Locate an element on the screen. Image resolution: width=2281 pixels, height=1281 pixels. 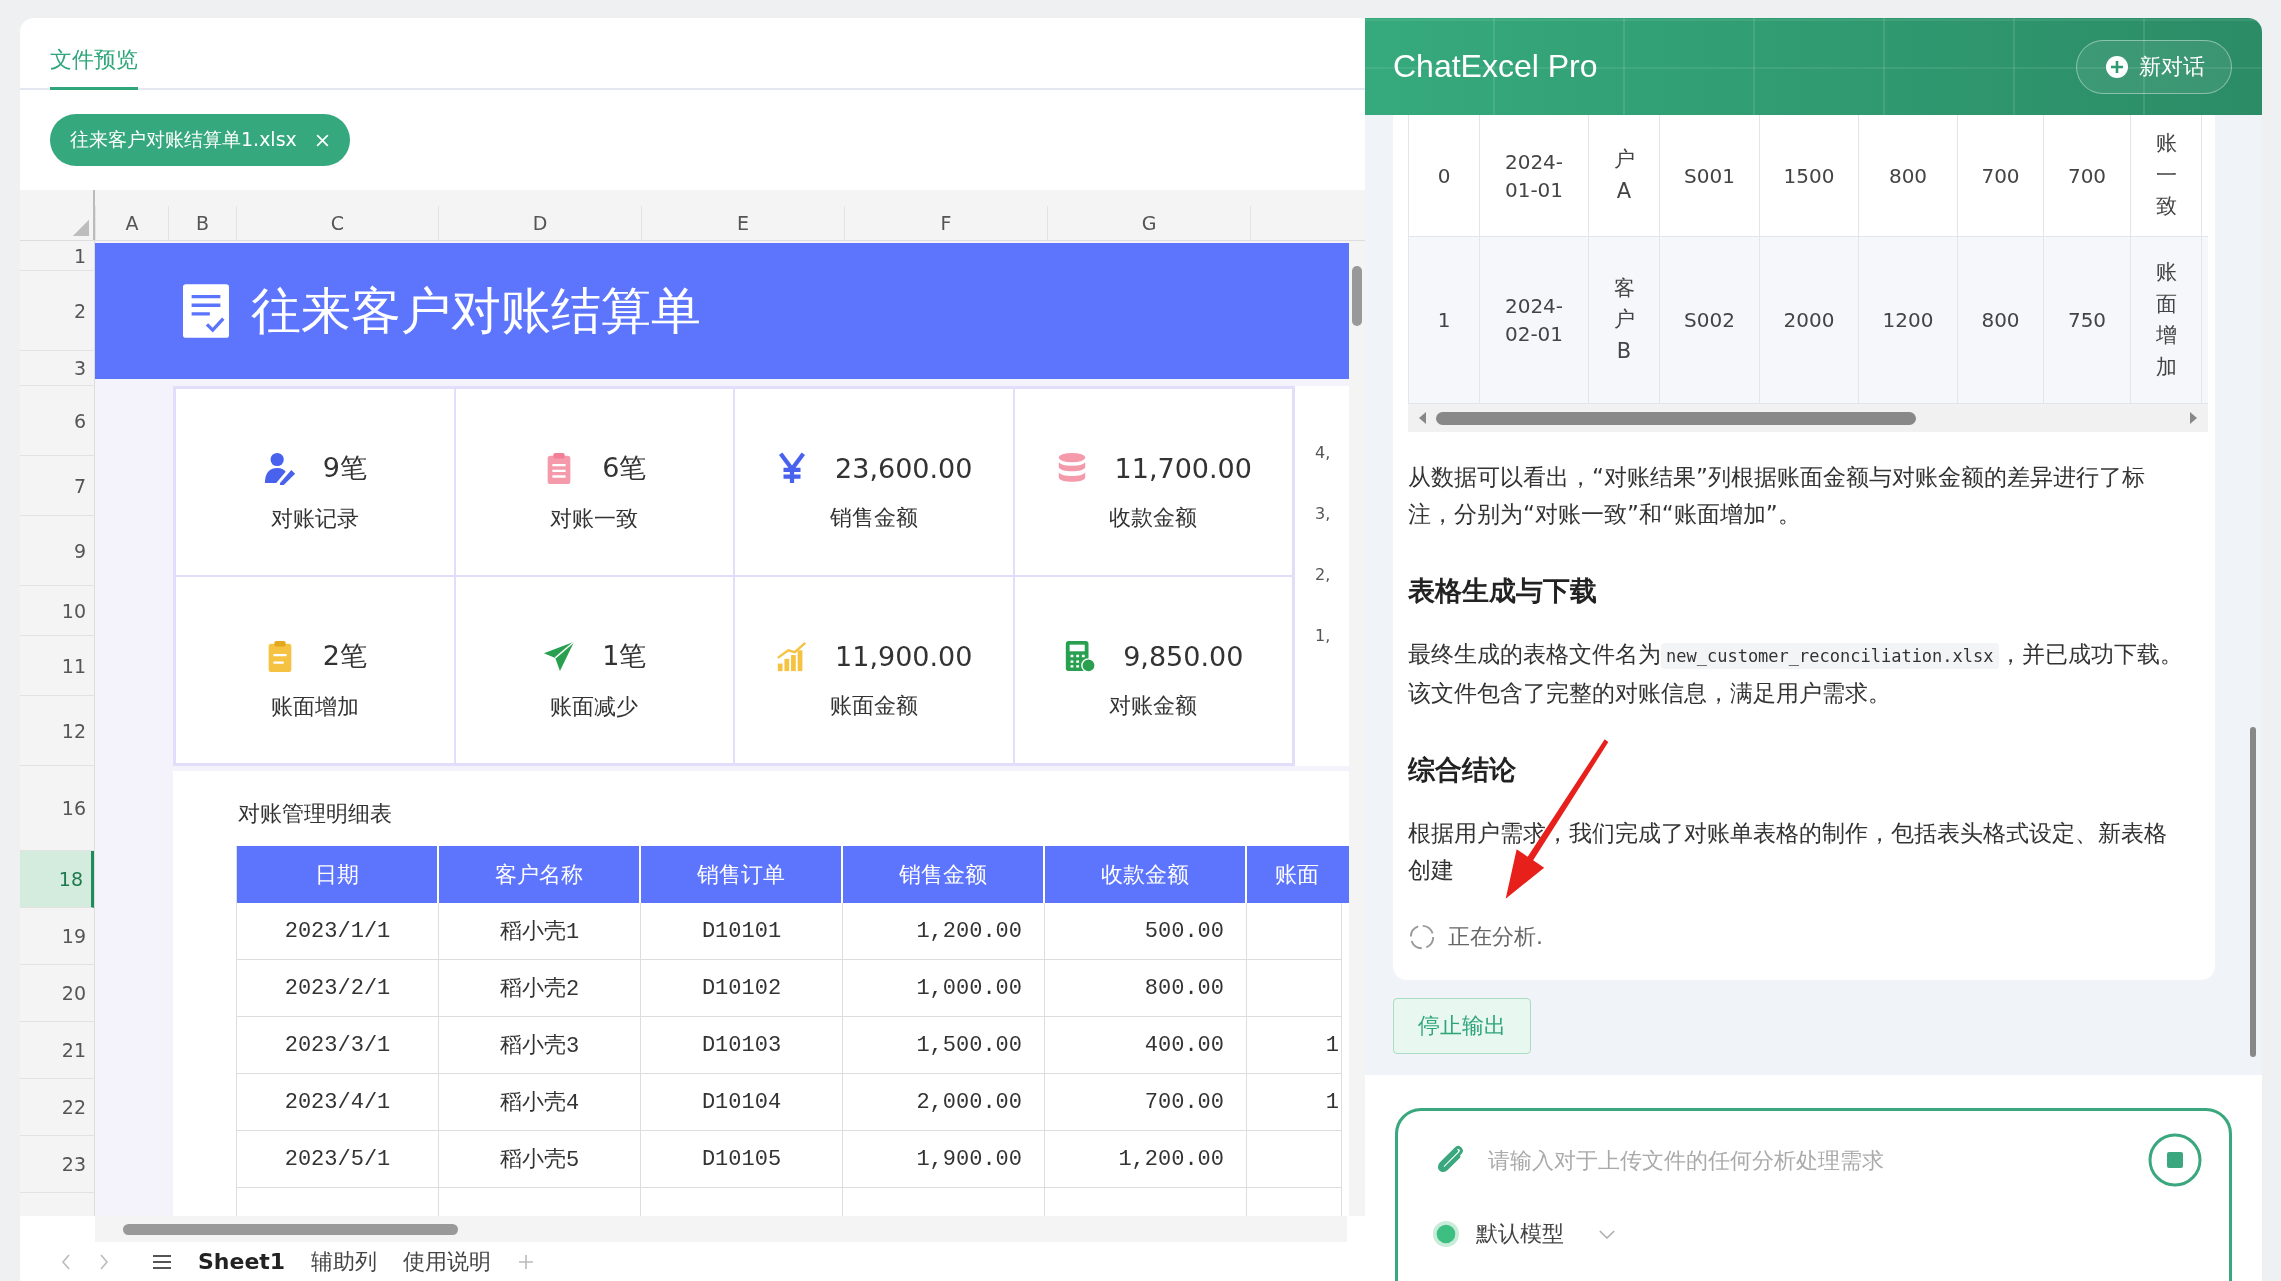
table-cell: 800 is located at coordinates (2001, 320).